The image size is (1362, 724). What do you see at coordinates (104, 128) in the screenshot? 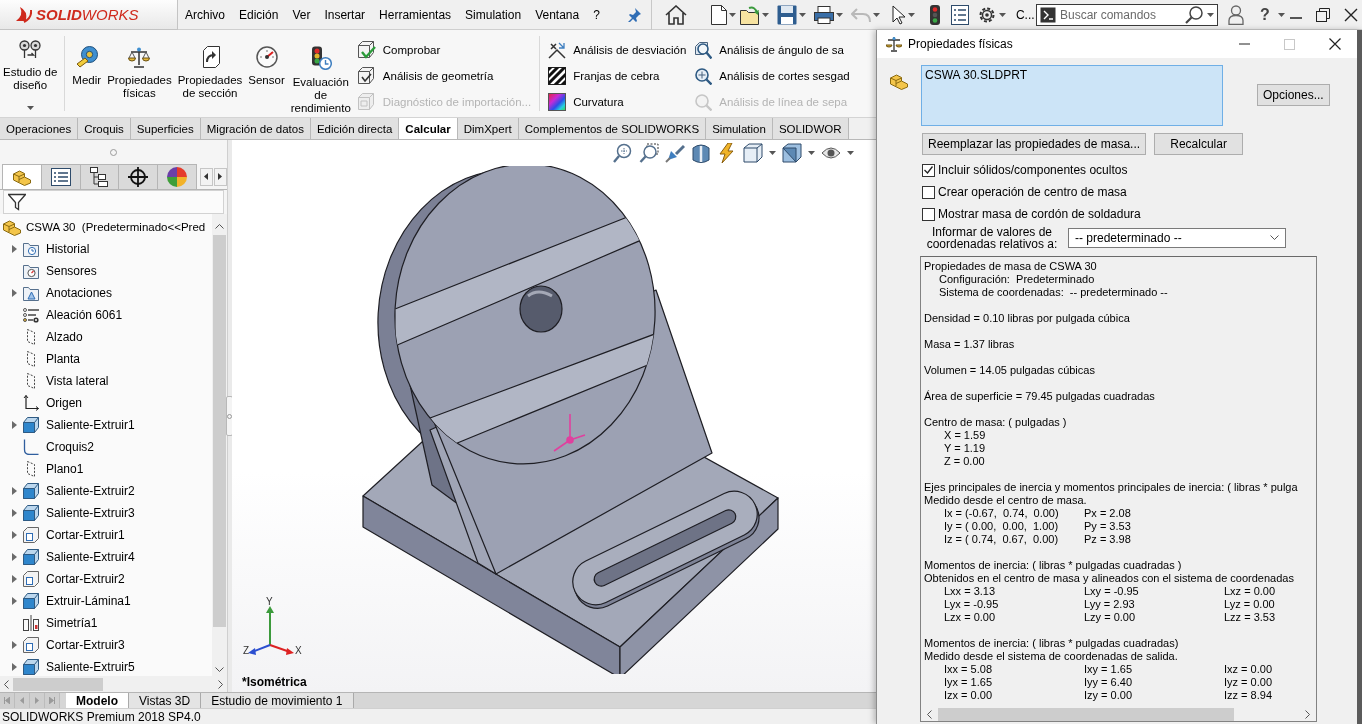
I see `ribbon-tab: Croquis` at bounding box center [104, 128].